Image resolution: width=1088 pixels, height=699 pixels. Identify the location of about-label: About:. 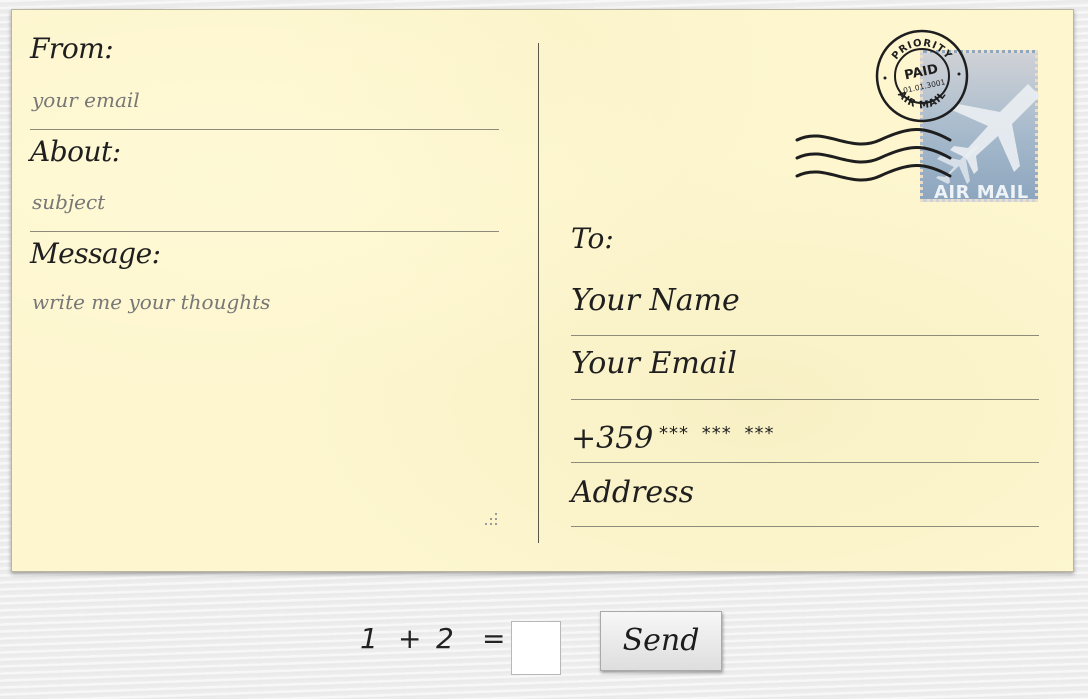
(75, 151).